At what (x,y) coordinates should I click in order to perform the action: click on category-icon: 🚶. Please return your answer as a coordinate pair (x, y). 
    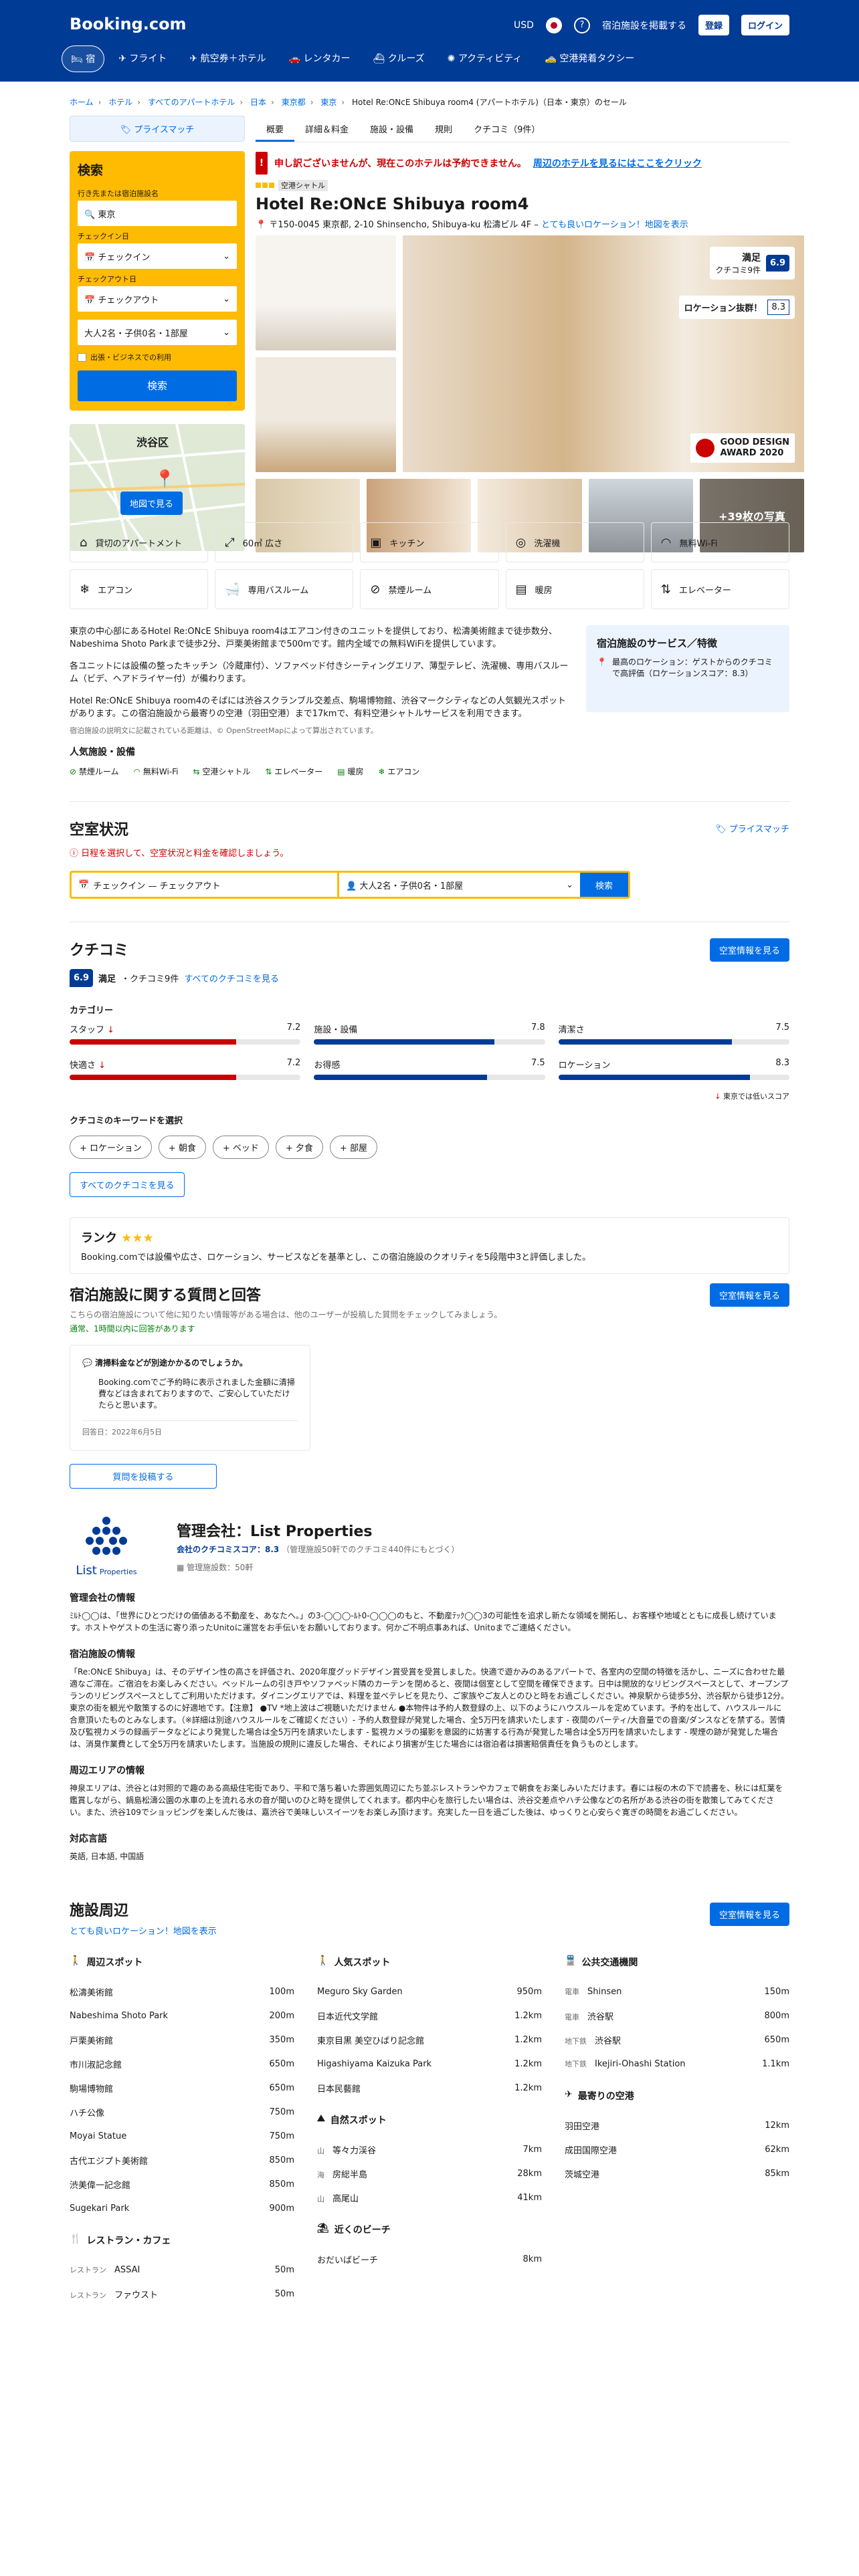
    Looking at the image, I should click on (323, 1960).